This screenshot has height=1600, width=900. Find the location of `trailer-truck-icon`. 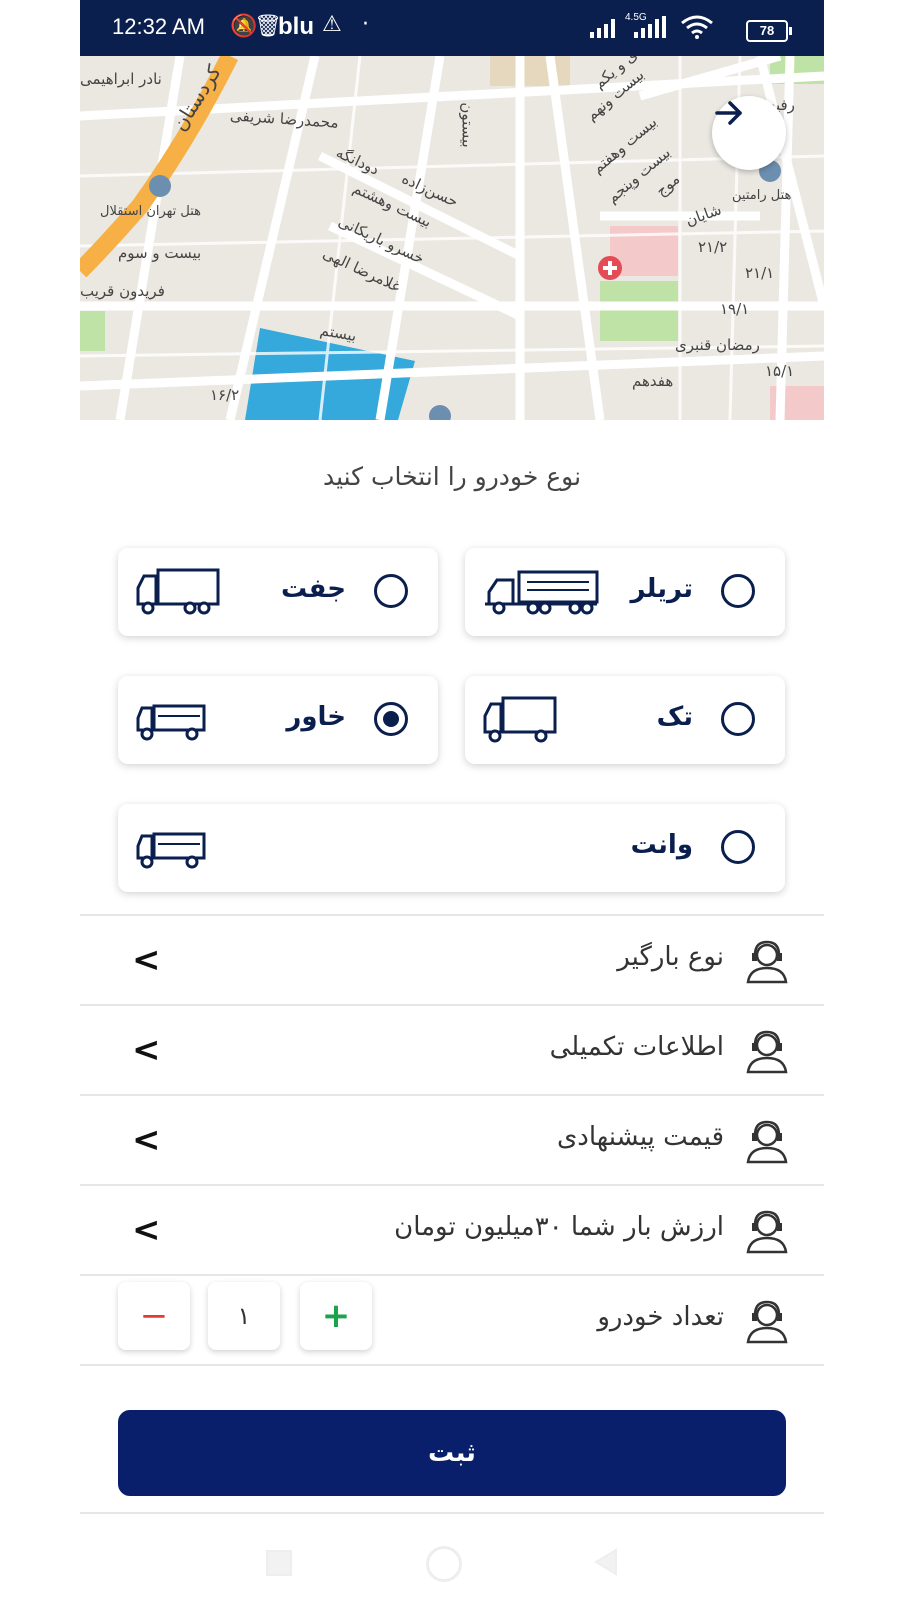

trailer-truck-icon is located at coordinates (542, 592).